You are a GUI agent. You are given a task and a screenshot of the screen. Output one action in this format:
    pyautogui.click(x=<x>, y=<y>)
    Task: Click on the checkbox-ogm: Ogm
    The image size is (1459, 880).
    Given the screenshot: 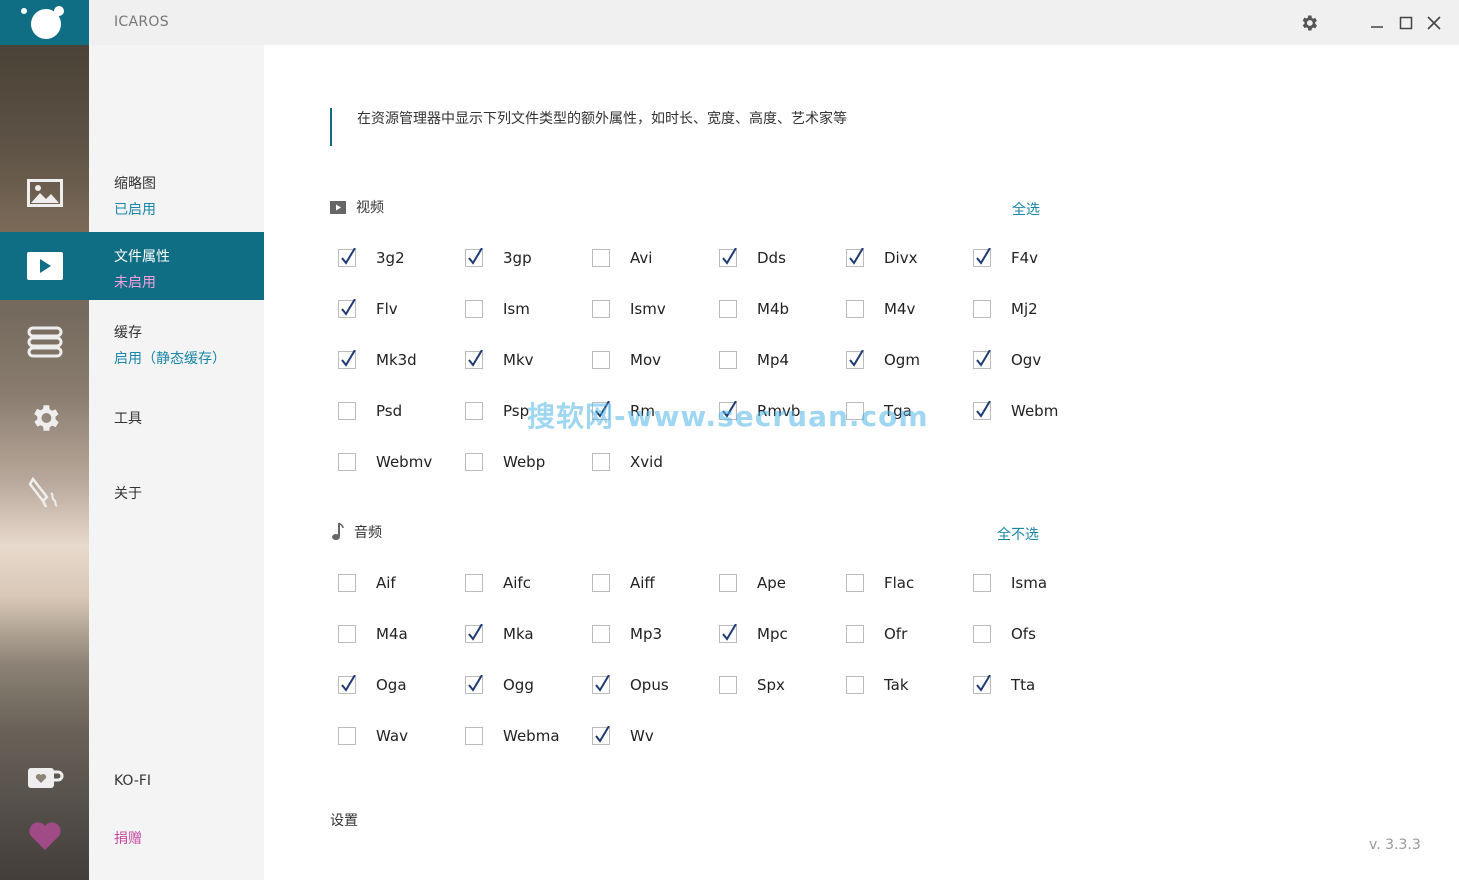 What is the action you would take?
    pyautogui.click(x=900, y=360)
    